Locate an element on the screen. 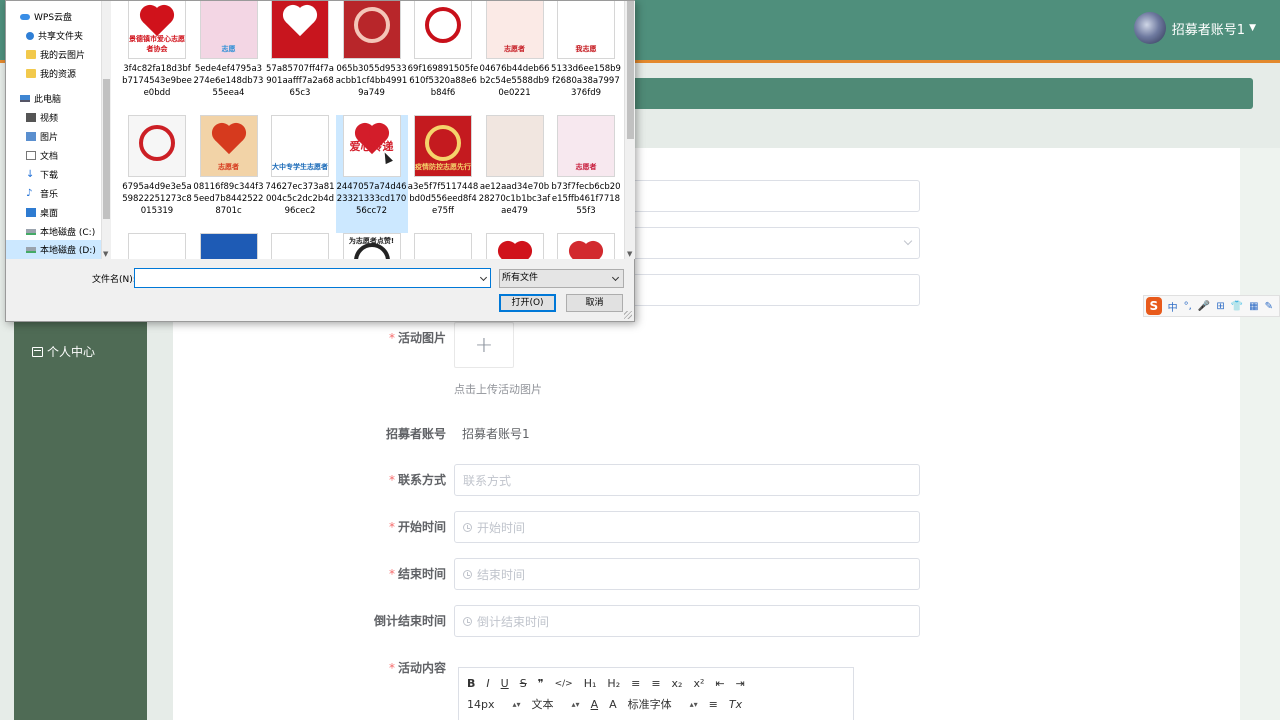  thumbnail-caption: 为志愿者点赞! is located at coordinates (371, 241).